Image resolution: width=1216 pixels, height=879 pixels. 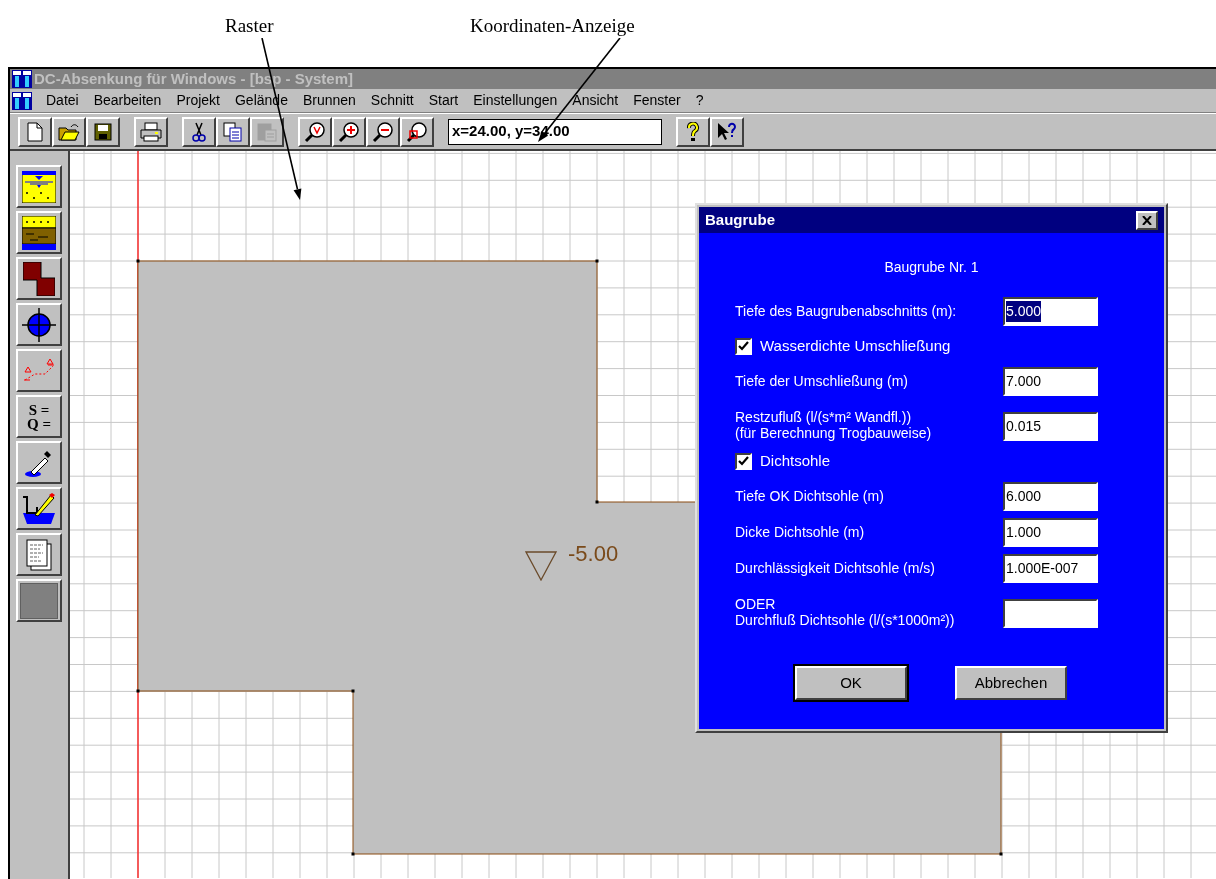 What do you see at coordinates (1050, 426) in the screenshot?
I see `input-field: 0.015` at bounding box center [1050, 426].